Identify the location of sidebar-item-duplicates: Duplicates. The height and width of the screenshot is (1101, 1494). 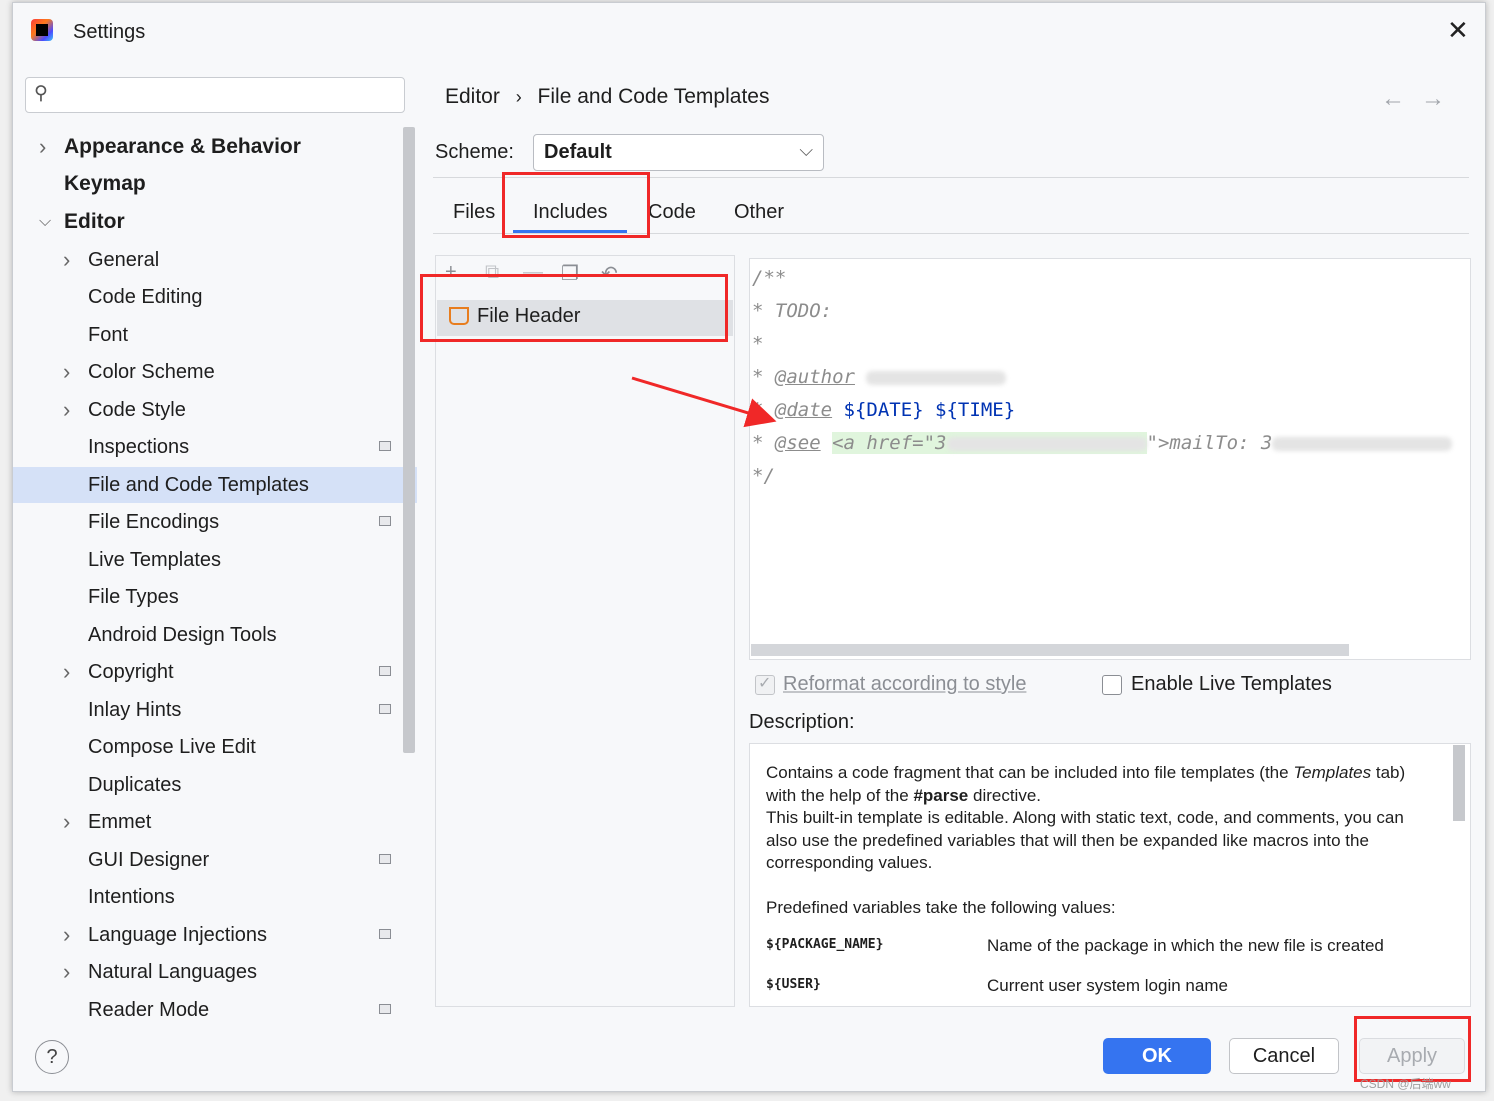
(215, 785).